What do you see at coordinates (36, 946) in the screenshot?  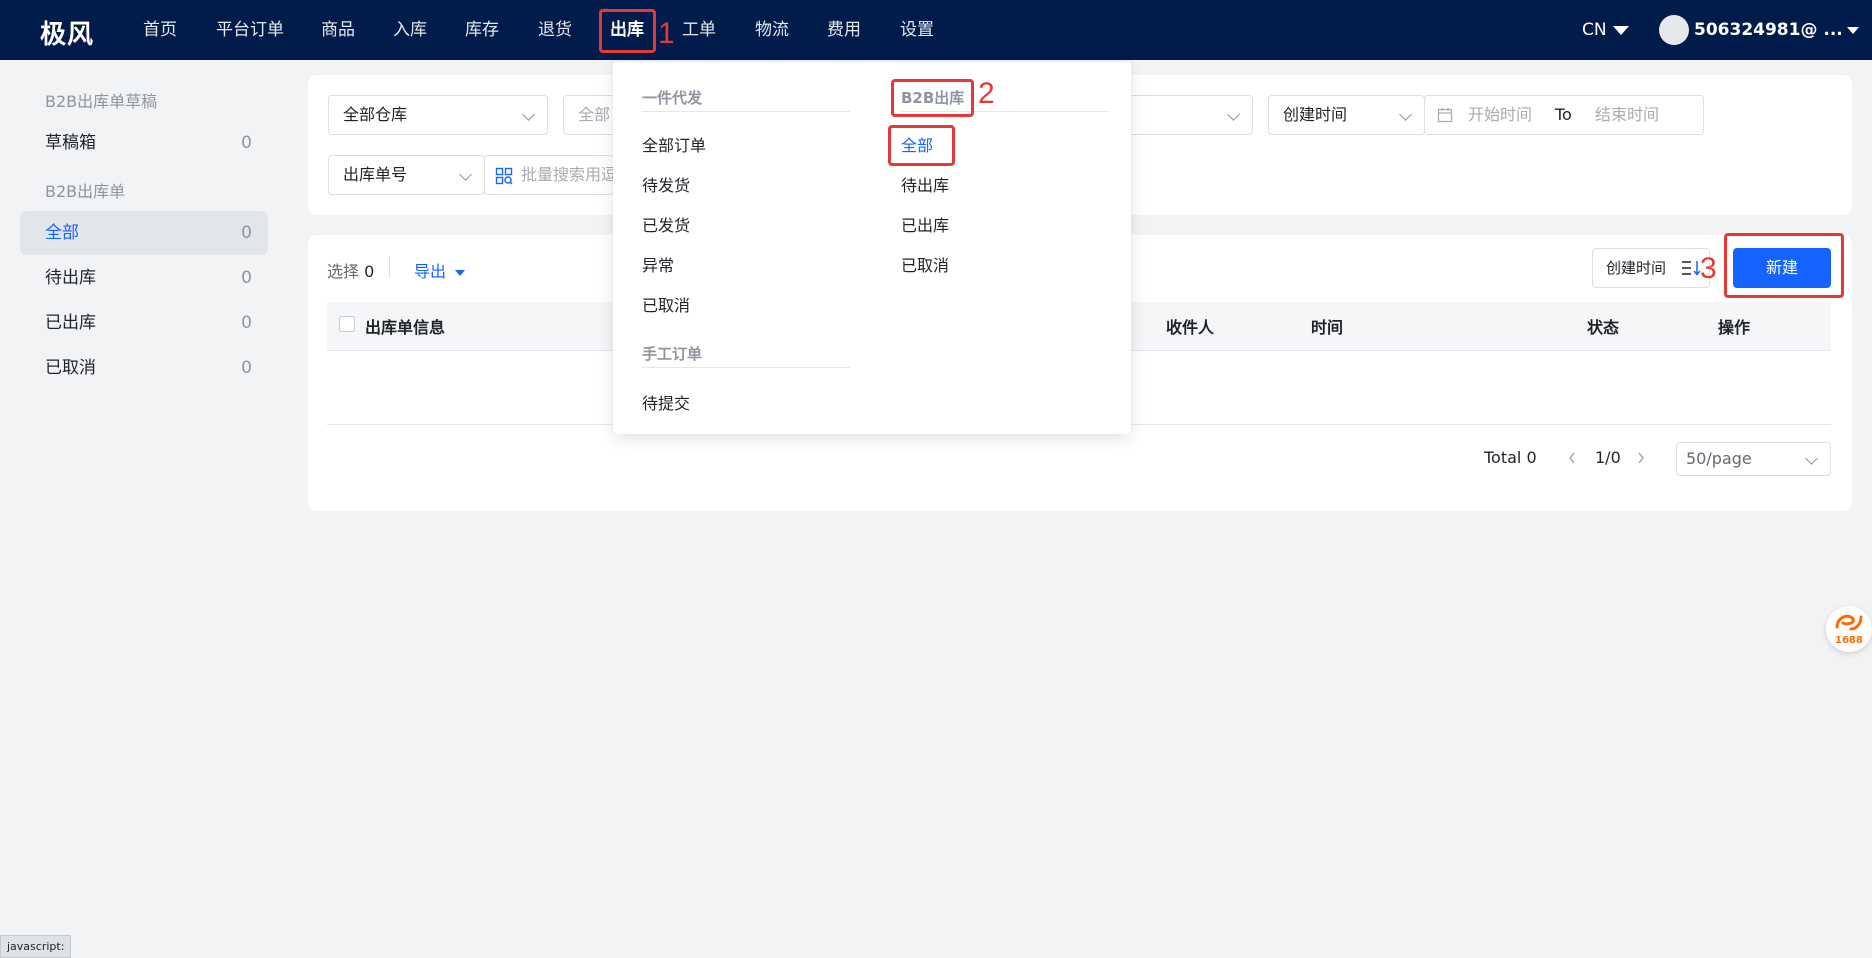 I see `browser-status-bar: javascript:` at bounding box center [36, 946].